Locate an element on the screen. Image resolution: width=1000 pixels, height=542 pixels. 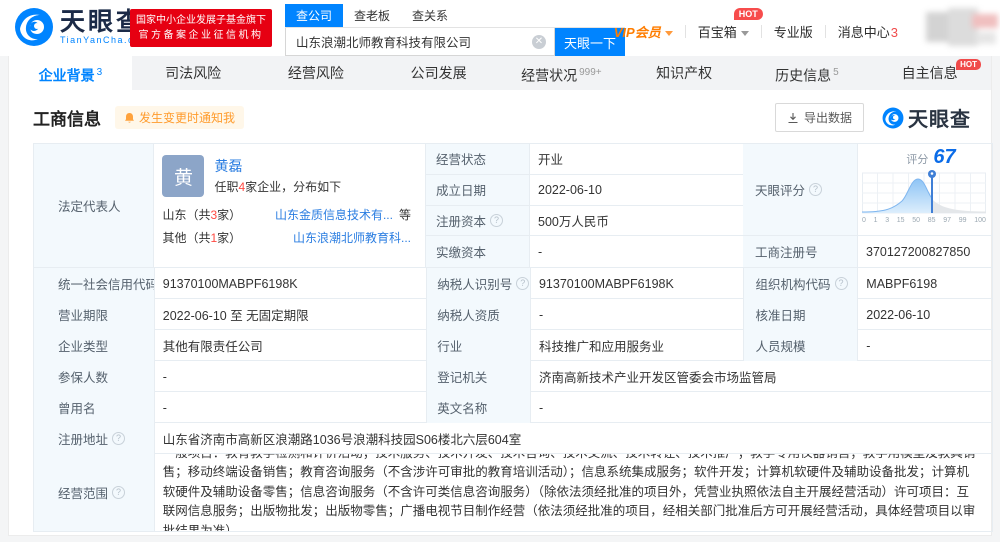
export-data-button: 导出数据 is located at coordinates (819, 117).